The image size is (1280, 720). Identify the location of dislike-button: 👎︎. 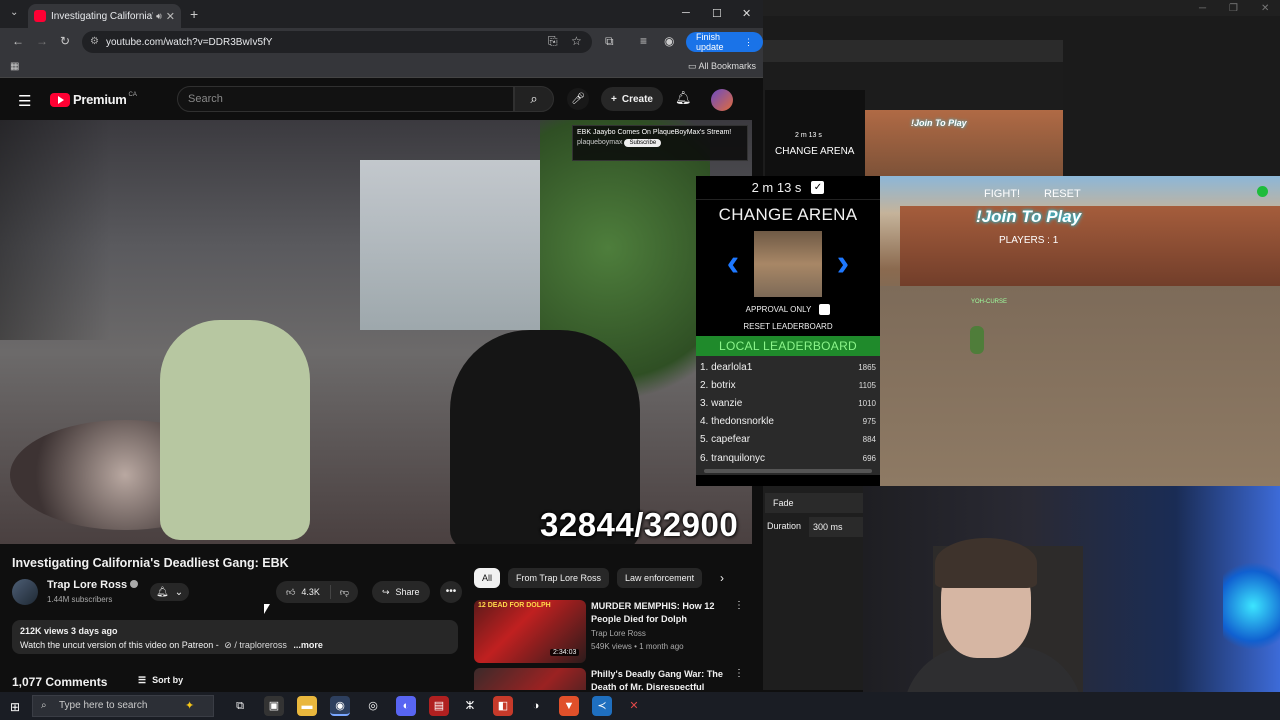
(344, 592).